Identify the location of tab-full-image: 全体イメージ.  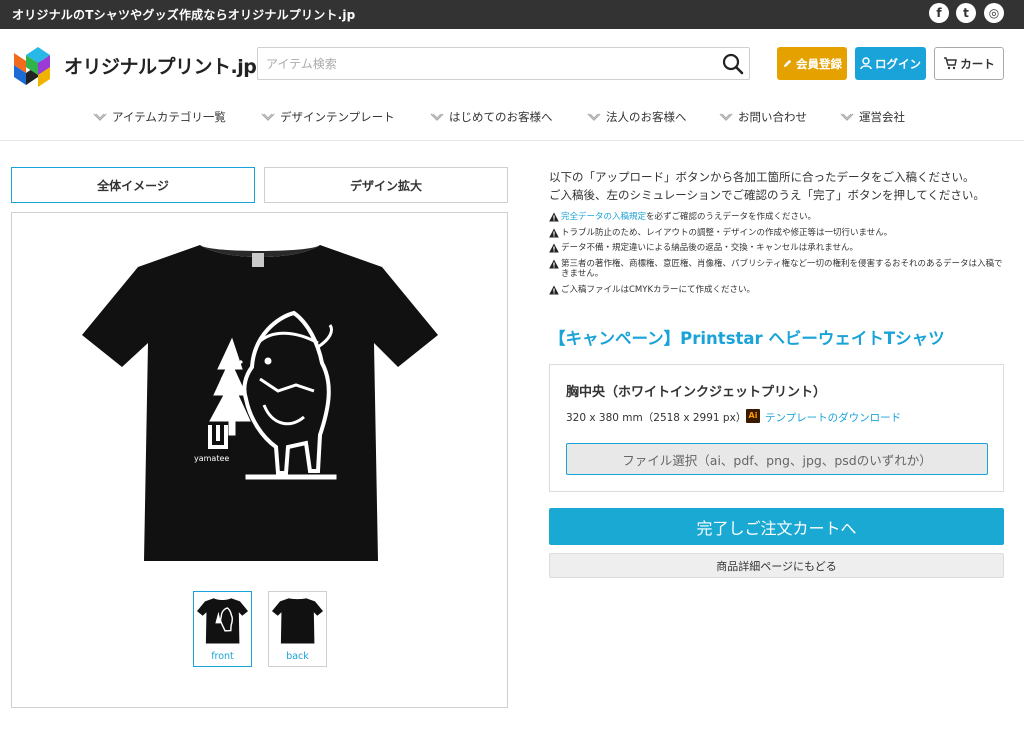
(133, 185).